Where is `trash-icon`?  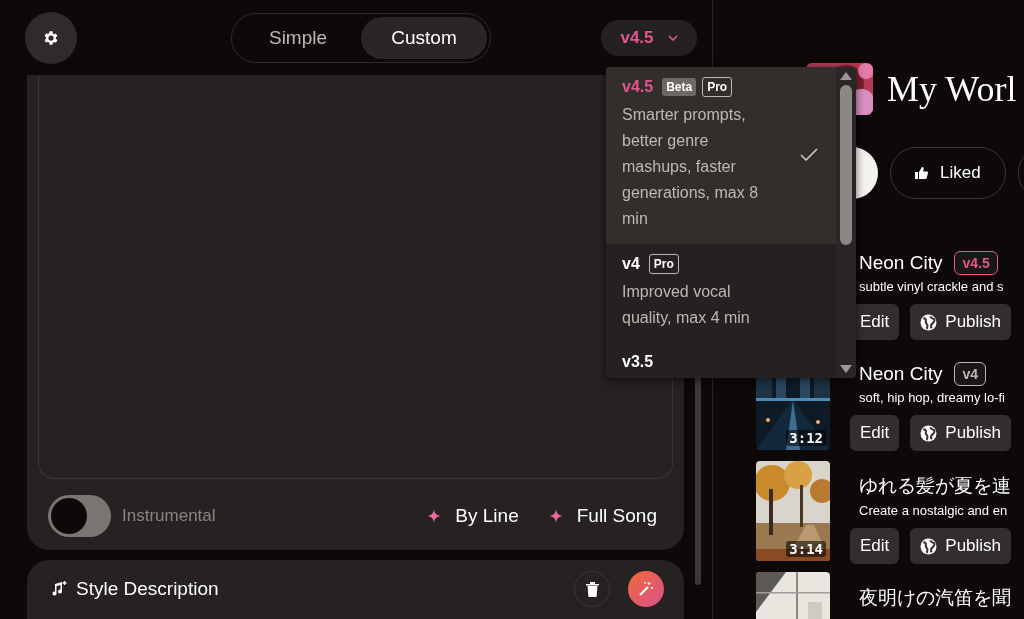 trash-icon is located at coordinates (592, 589).